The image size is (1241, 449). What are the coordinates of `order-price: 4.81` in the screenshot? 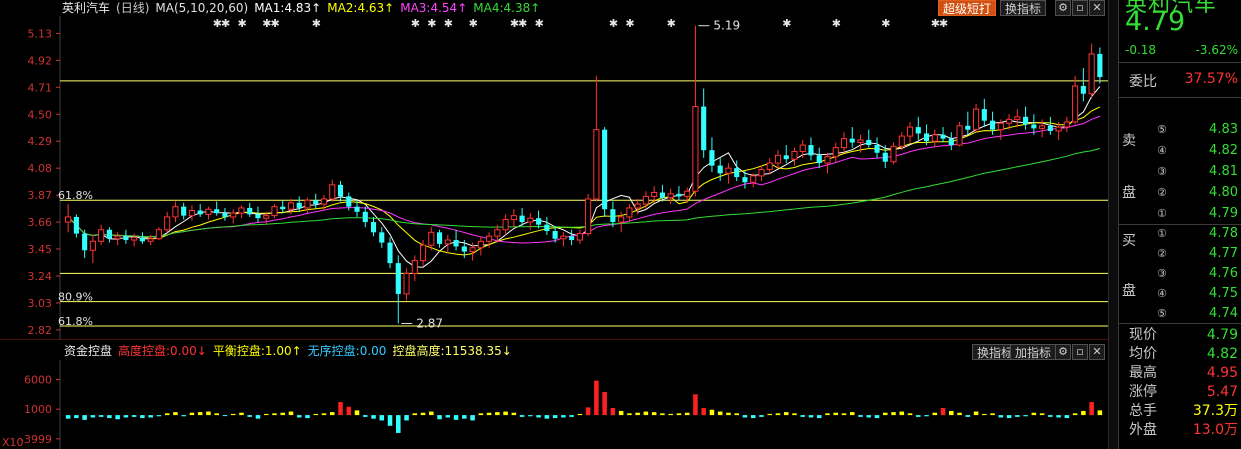 It's located at (1223, 171).